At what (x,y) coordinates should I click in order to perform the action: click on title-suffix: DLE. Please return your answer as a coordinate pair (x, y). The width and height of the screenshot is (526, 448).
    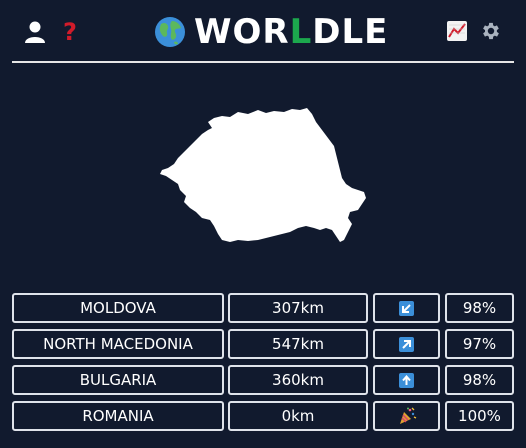
    Looking at the image, I should click on (350, 32).